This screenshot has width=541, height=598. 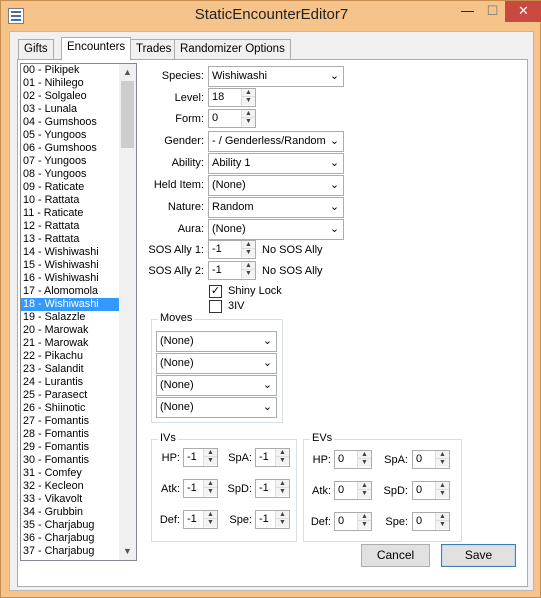 What do you see at coordinates (210, 519) in the screenshot?
I see `iv-def-spin-buttons: ▲ ▼` at bounding box center [210, 519].